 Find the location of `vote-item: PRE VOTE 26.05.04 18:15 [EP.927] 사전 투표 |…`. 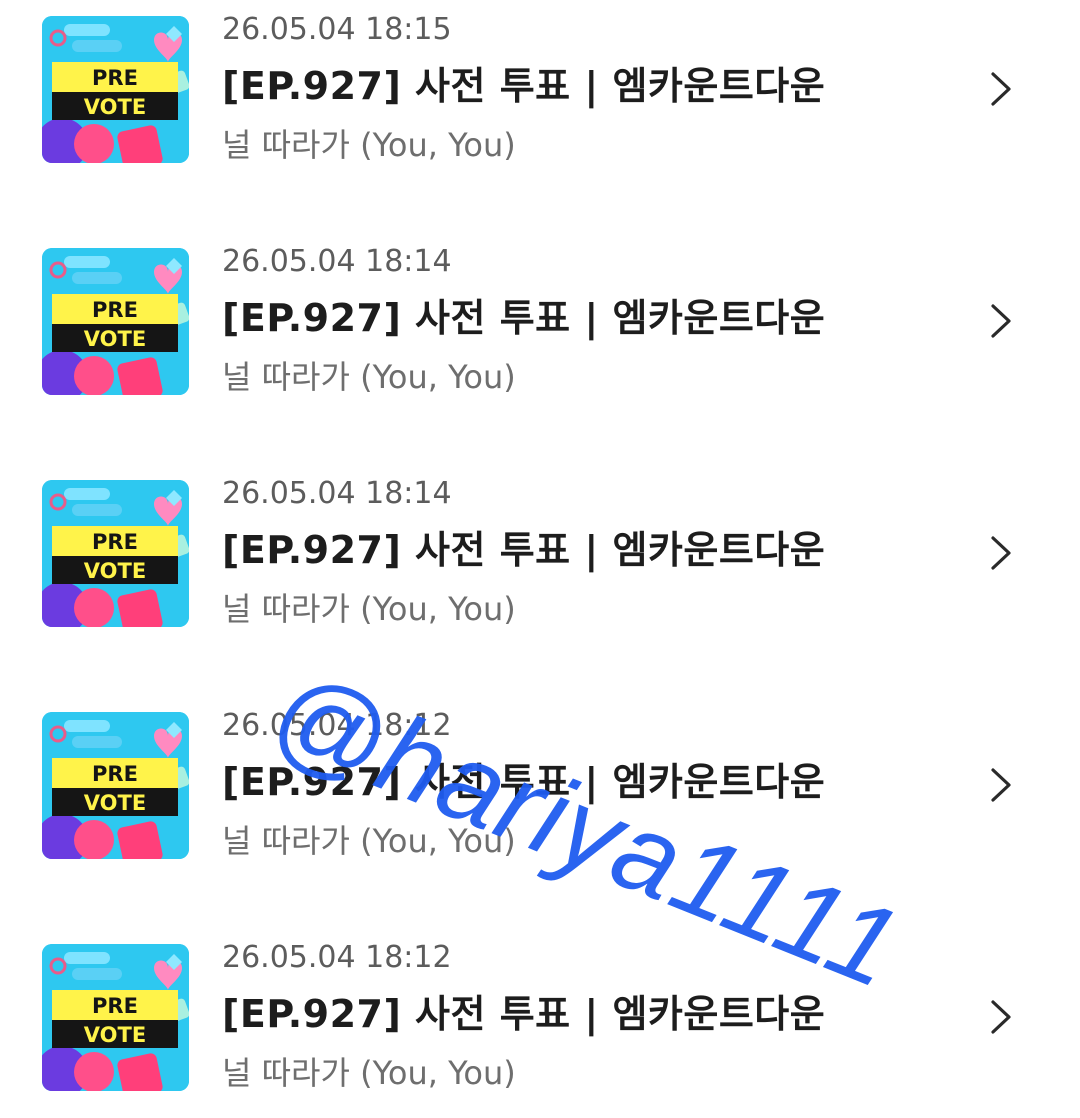

vote-item: PRE VOTE 26.05.04 18:15 [EP.927] 사전 투표 |… is located at coordinates (540, 82).